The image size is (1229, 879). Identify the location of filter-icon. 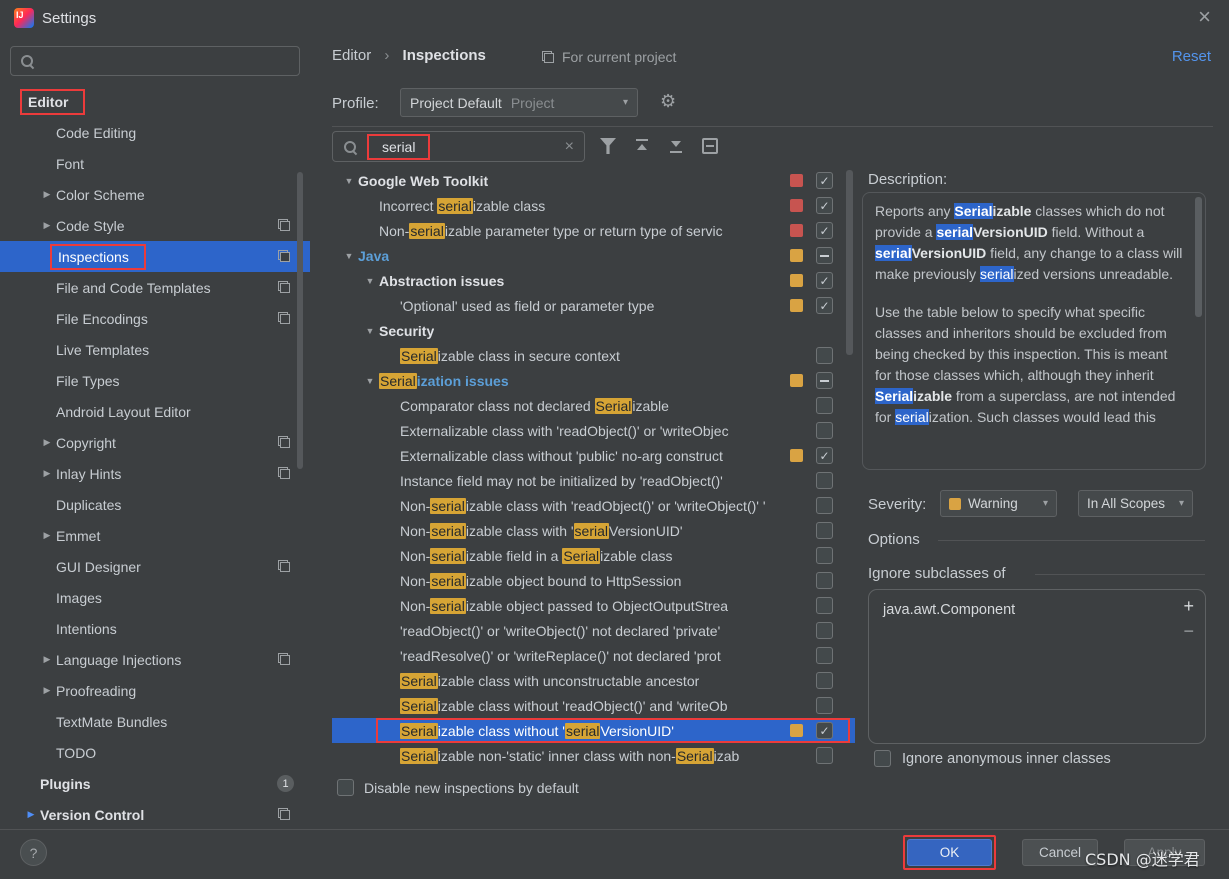
(608, 146).